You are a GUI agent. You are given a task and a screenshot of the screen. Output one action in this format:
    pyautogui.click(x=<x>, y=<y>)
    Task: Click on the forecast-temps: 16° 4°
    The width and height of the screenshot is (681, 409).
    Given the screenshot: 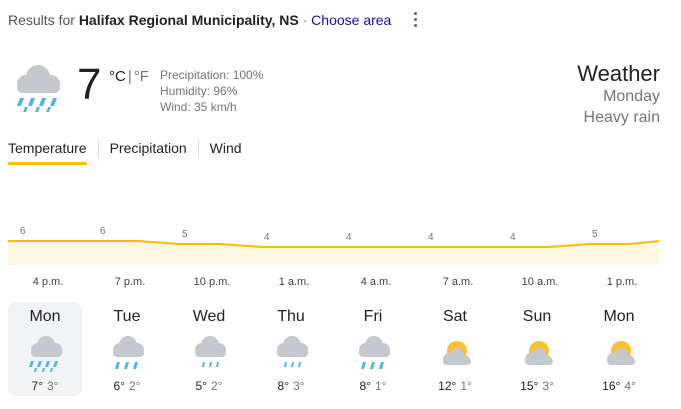 What is the action you would take?
    pyautogui.click(x=619, y=386)
    